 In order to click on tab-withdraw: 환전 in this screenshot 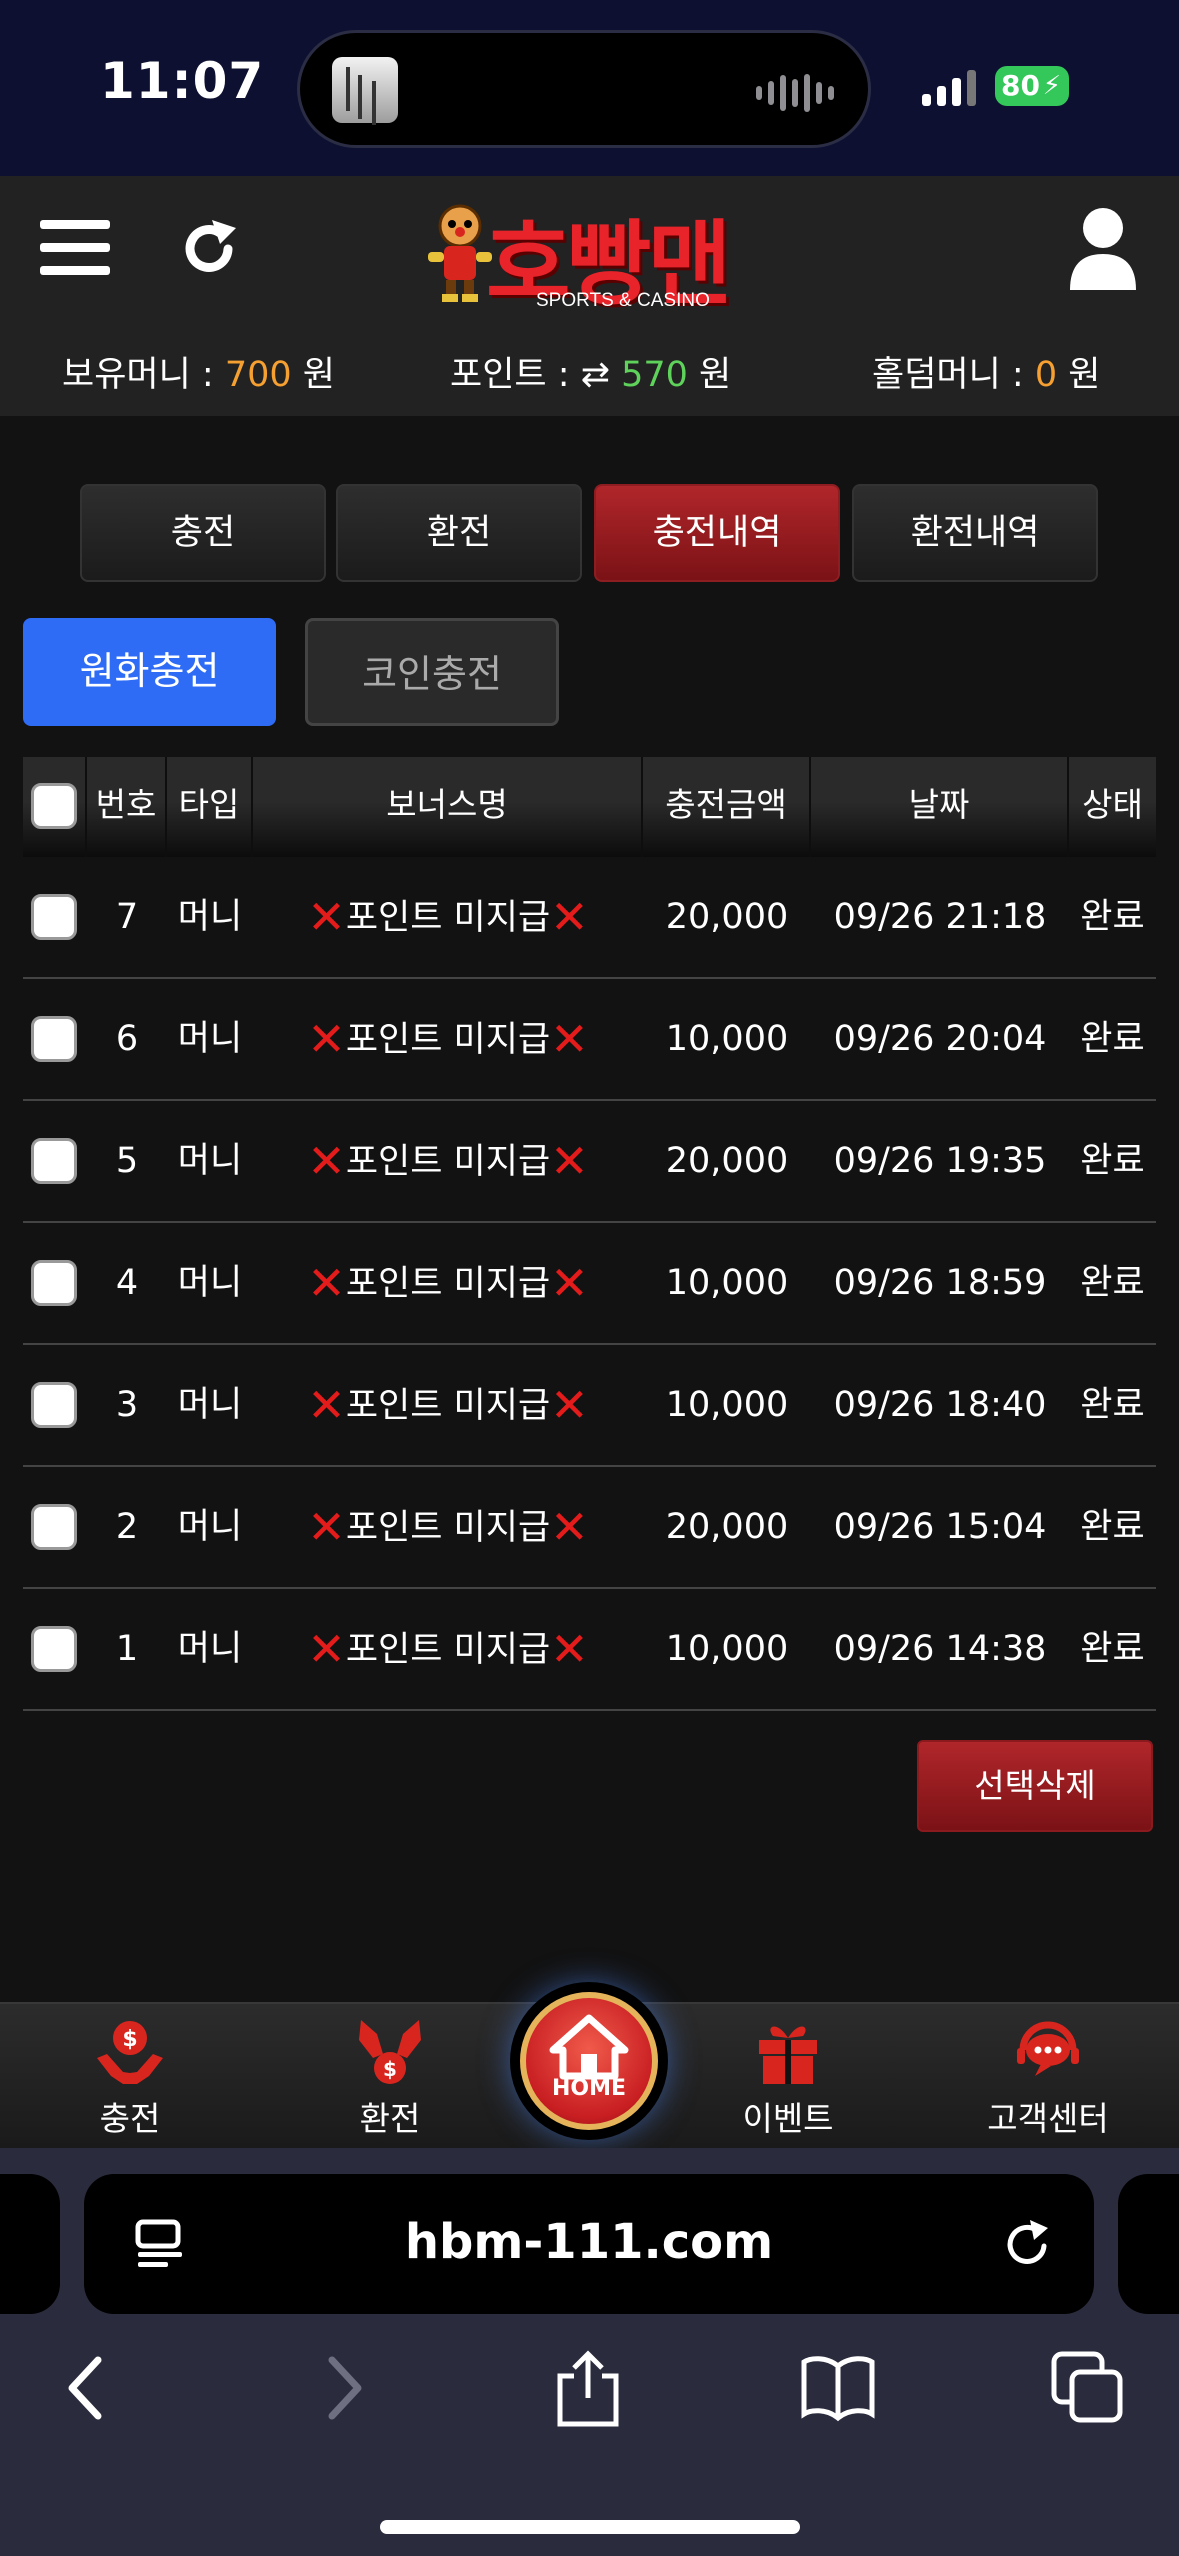, I will do `click(459, 533)`.